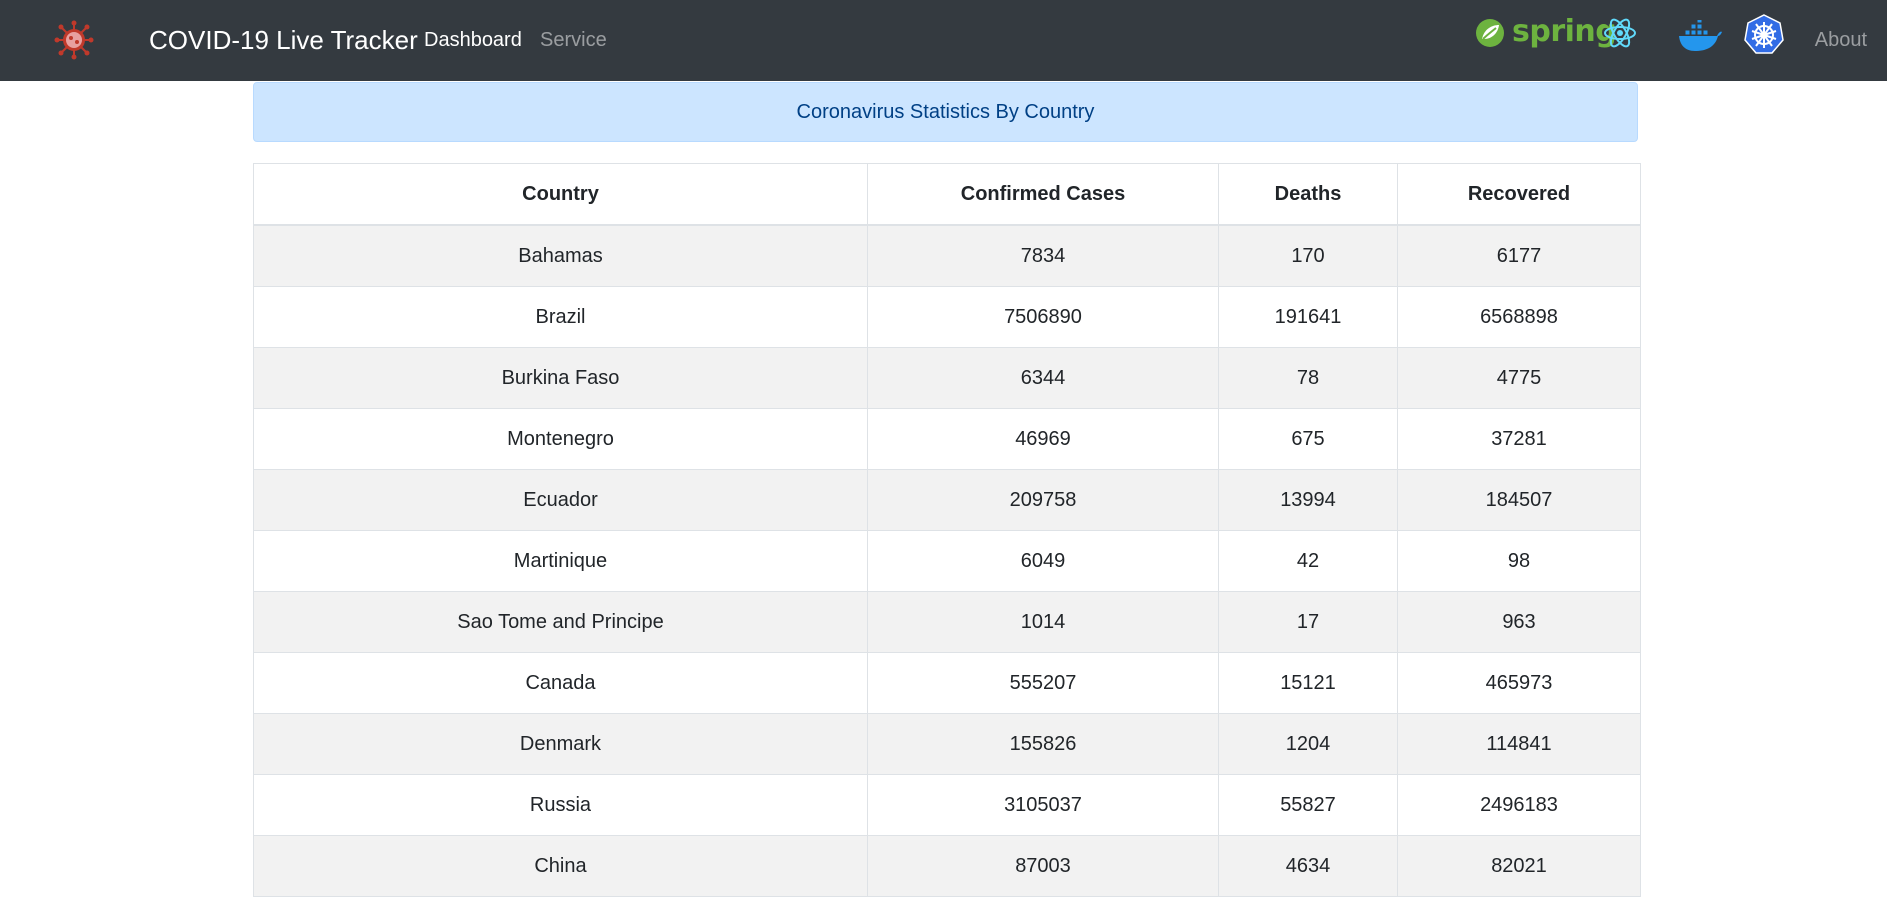 The image size is (1887, 897). What do you see at coordinates (560, 561) in the screenshot?
I see `cell-country: Martinique` at bounding box center [560, 561].